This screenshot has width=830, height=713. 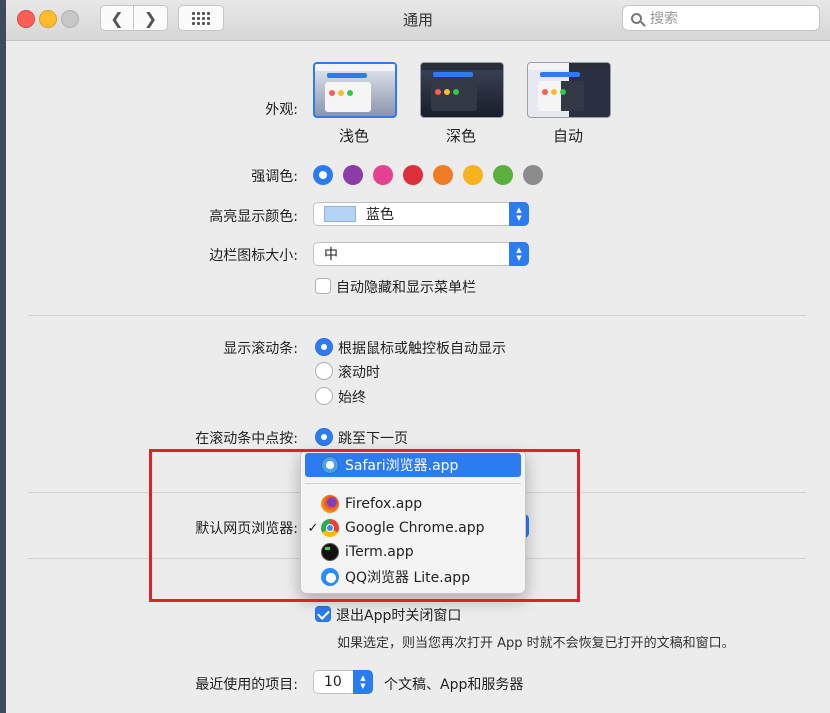 What do you see at coordinates (323, 286) in the screenshot?
I see `menubar-autohide-checkbox` at bounding box center [323, 286].